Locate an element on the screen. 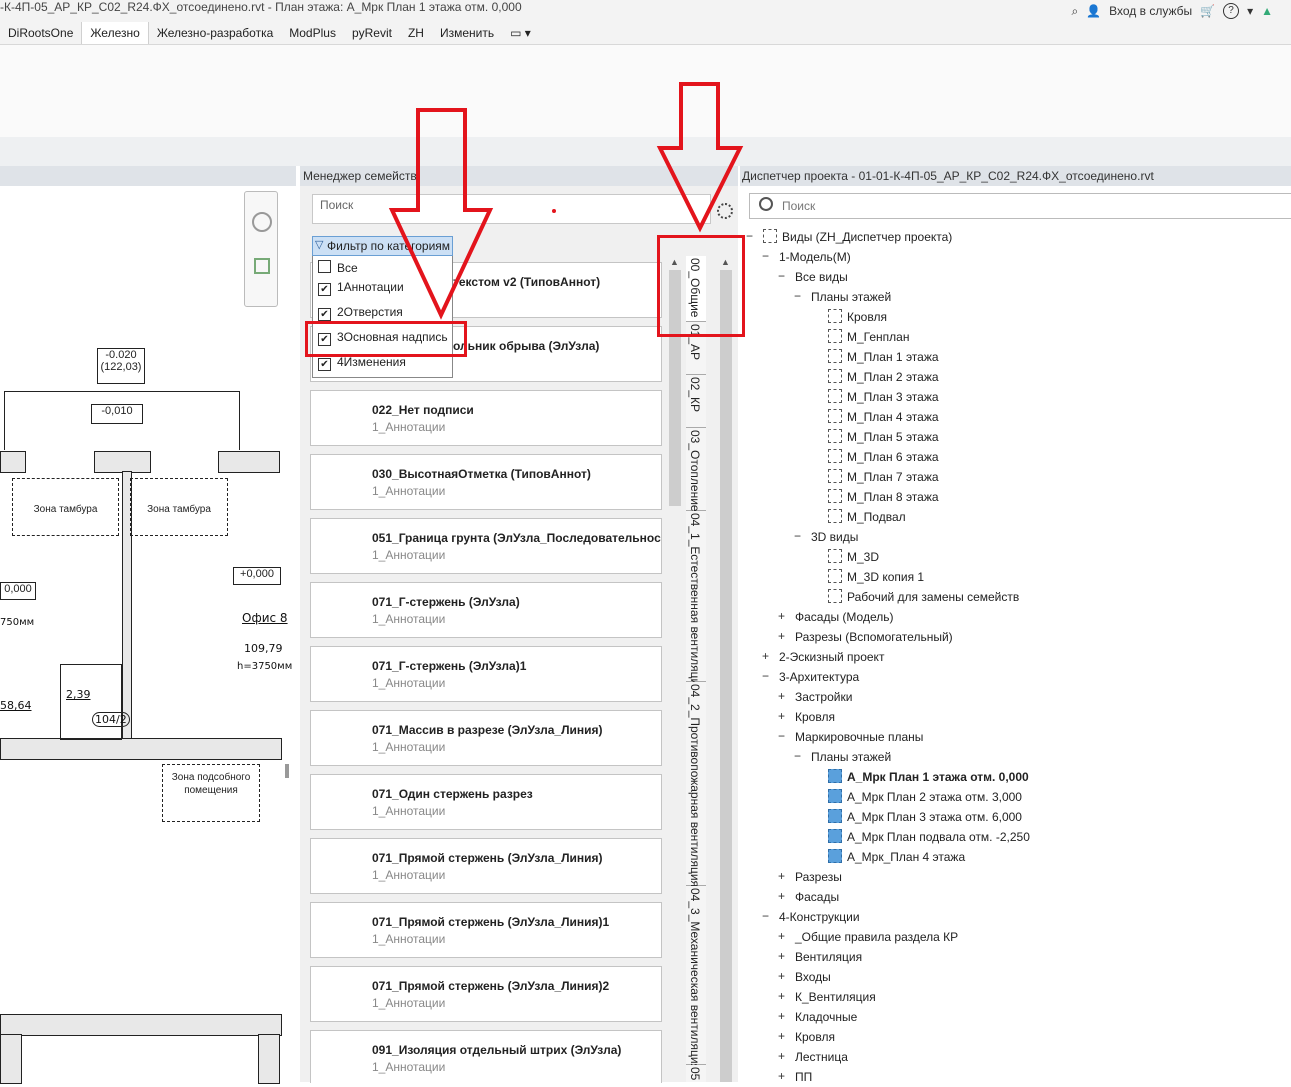 The height and width of the screenshot is (1087, 1291). annotation-overlay is located at coordinates (566, 201).